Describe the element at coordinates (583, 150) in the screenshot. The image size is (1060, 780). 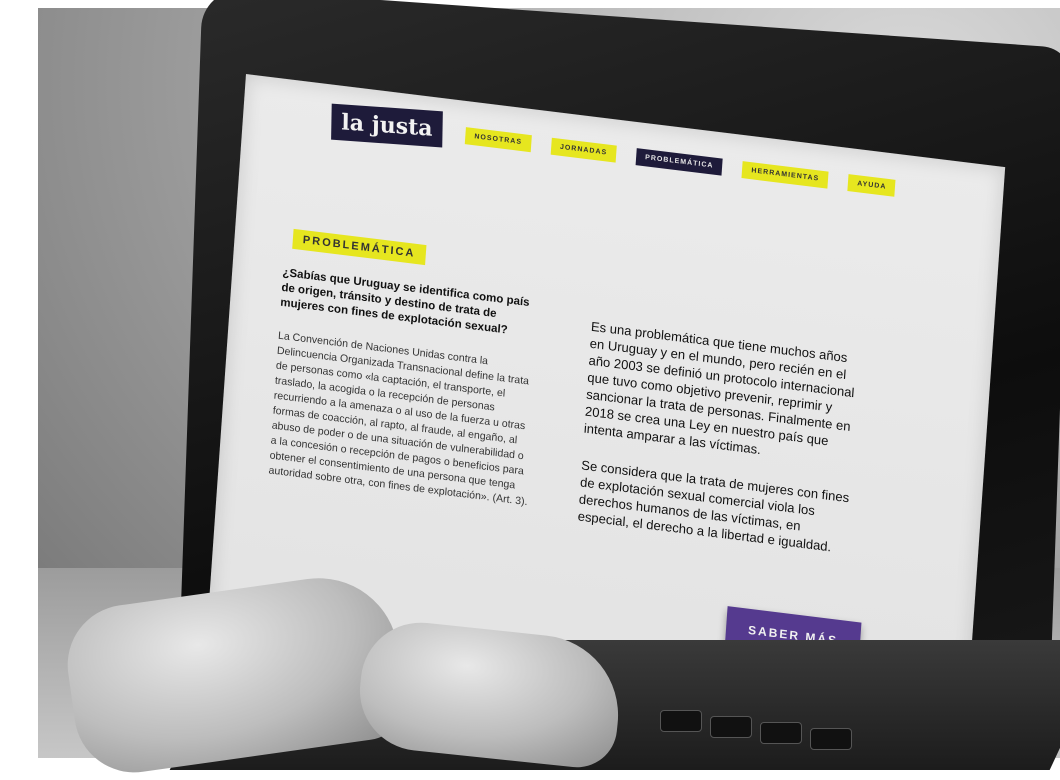
I see `nav-item-jornadas: JORNADAS` at that location.